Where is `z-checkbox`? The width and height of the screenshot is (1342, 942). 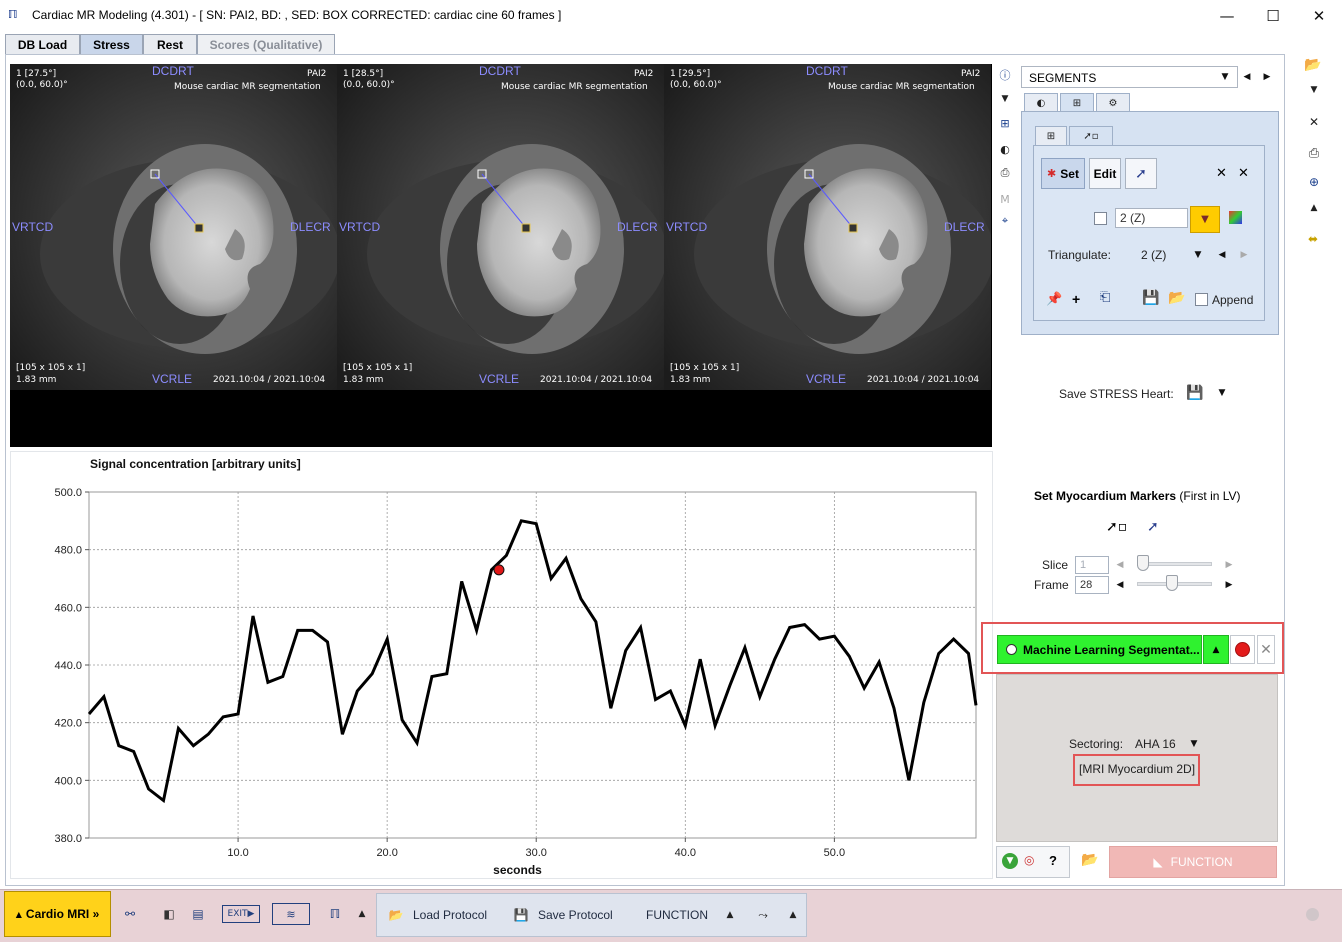
z-checkbox is located at coordinates (1100, 218).